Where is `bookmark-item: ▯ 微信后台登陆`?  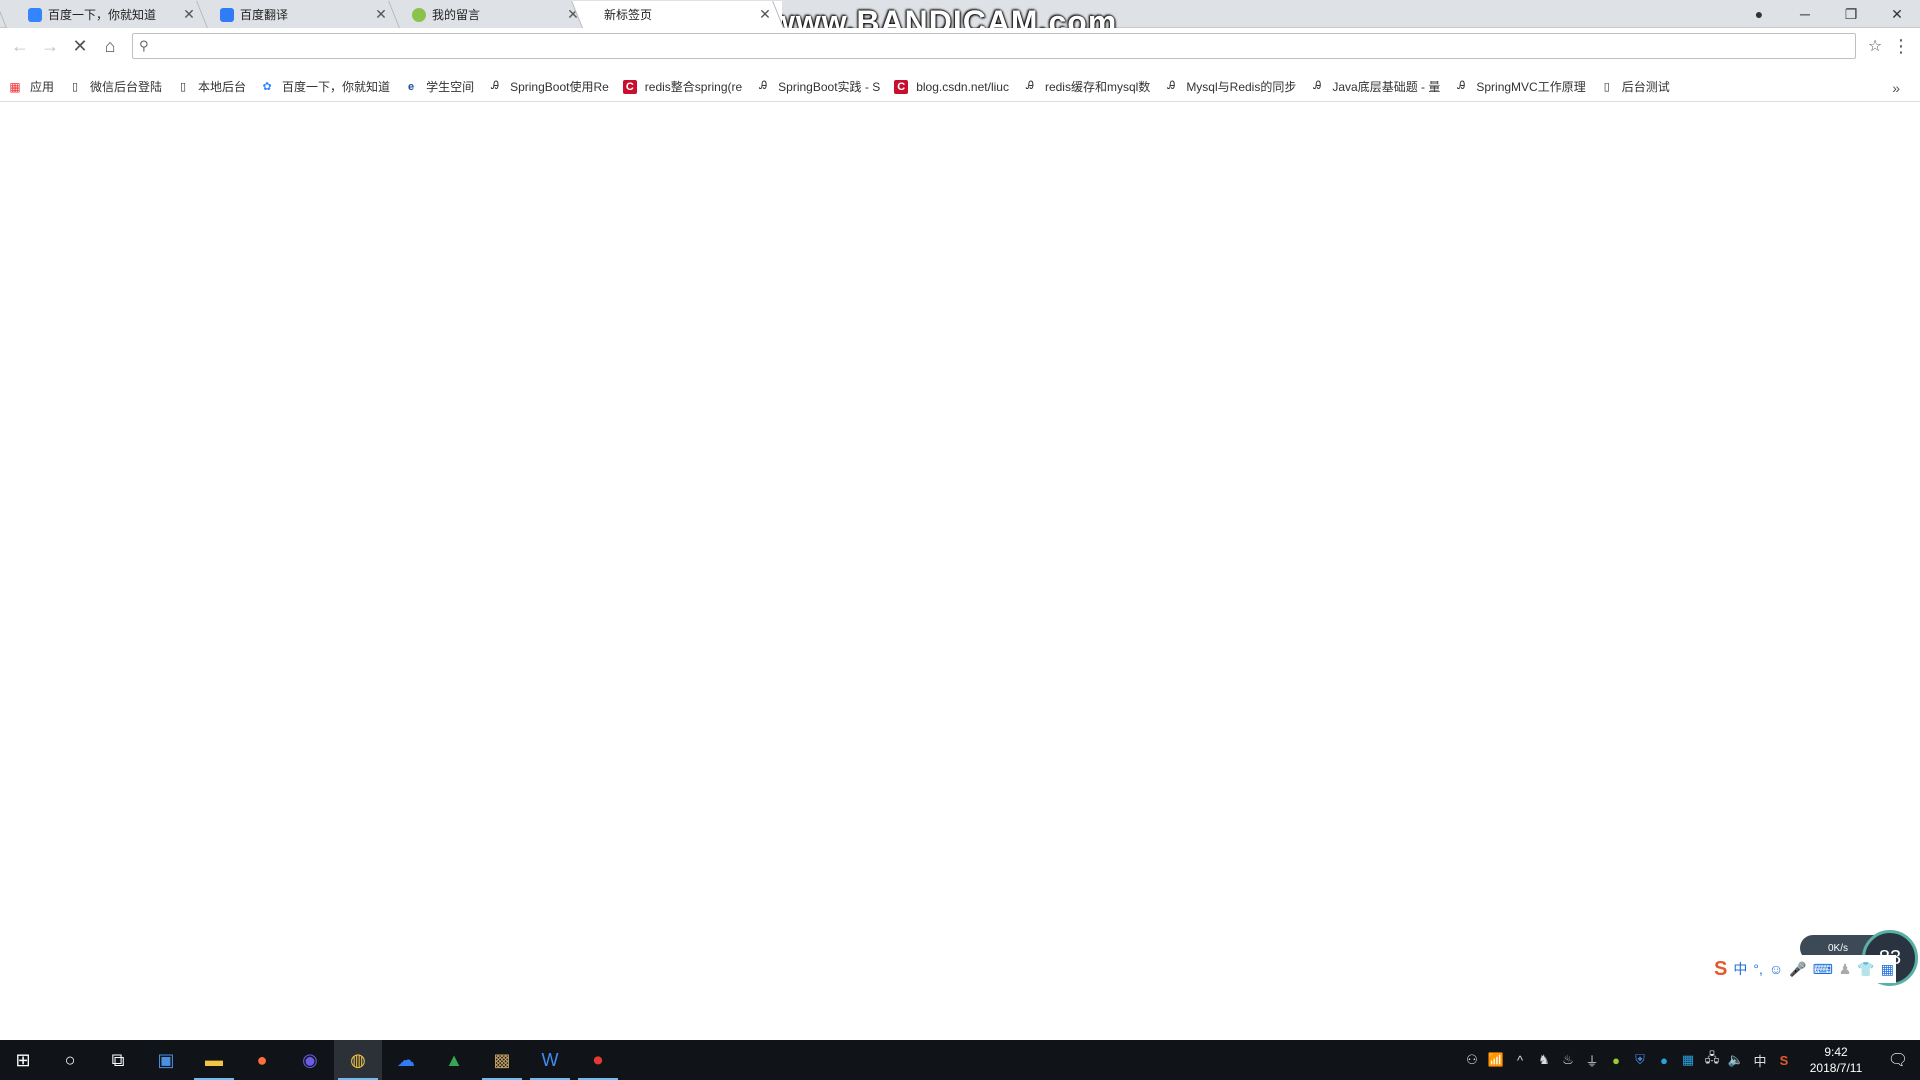 bookmark-item: ▯ 微信后台登陆 is located at coordinates (115, 86).